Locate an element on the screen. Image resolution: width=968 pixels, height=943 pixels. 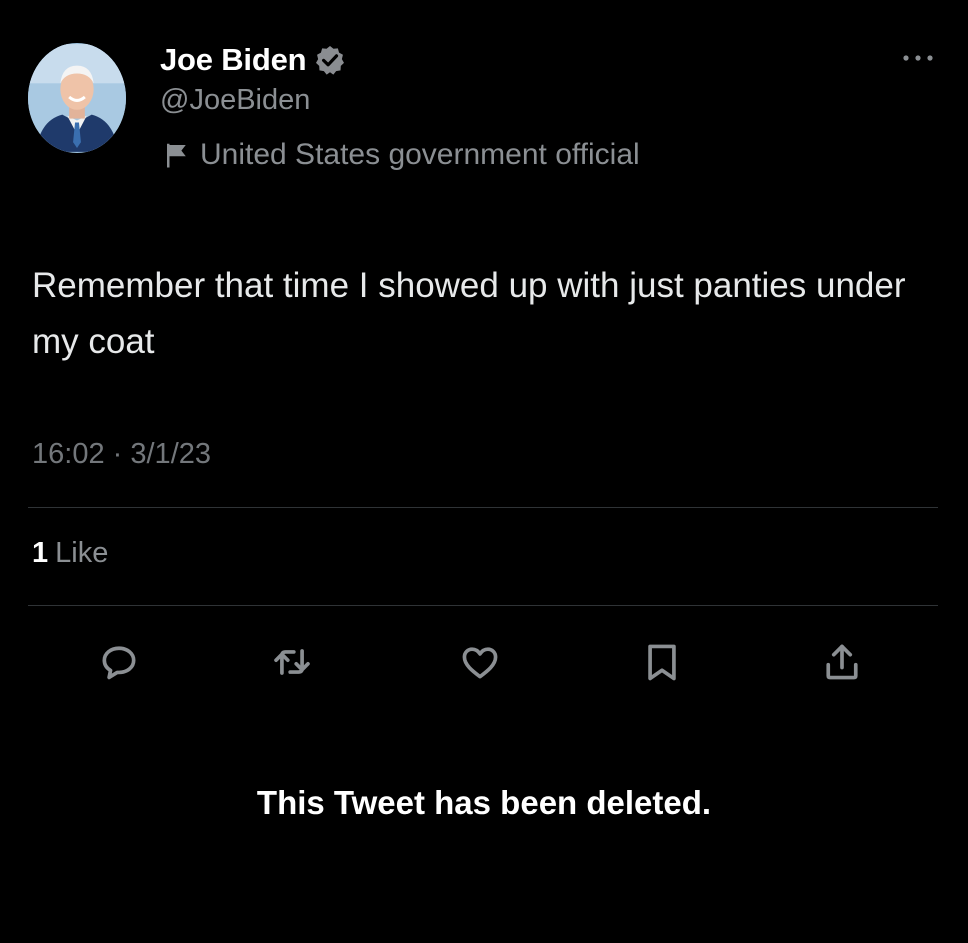
avatar is located at coordinates (77, 98).